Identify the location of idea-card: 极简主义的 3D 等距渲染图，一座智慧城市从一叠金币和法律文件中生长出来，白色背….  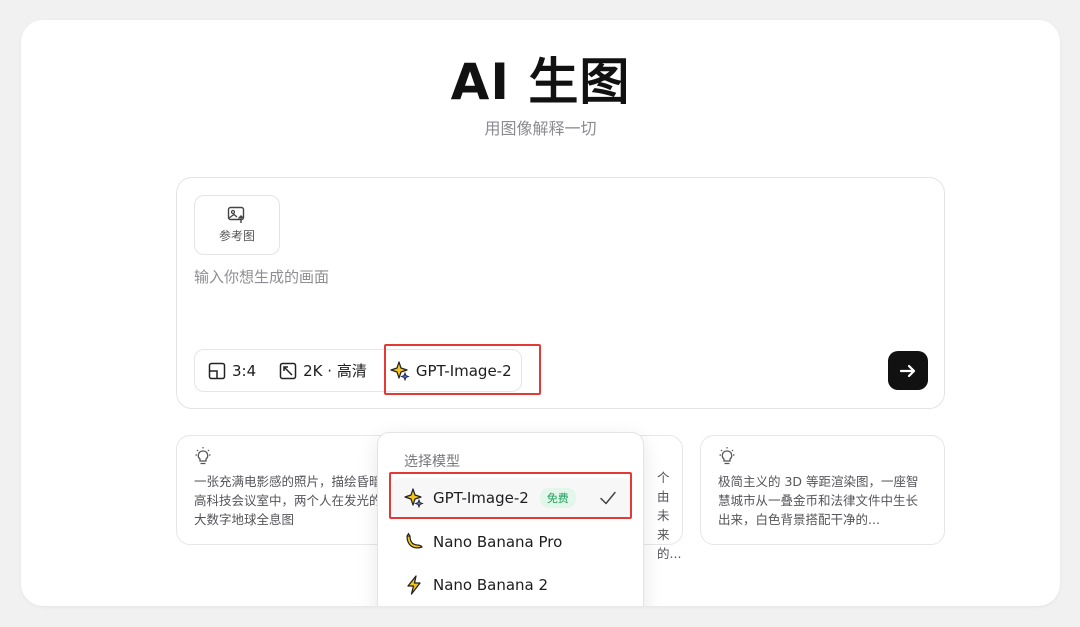
(822, 490).